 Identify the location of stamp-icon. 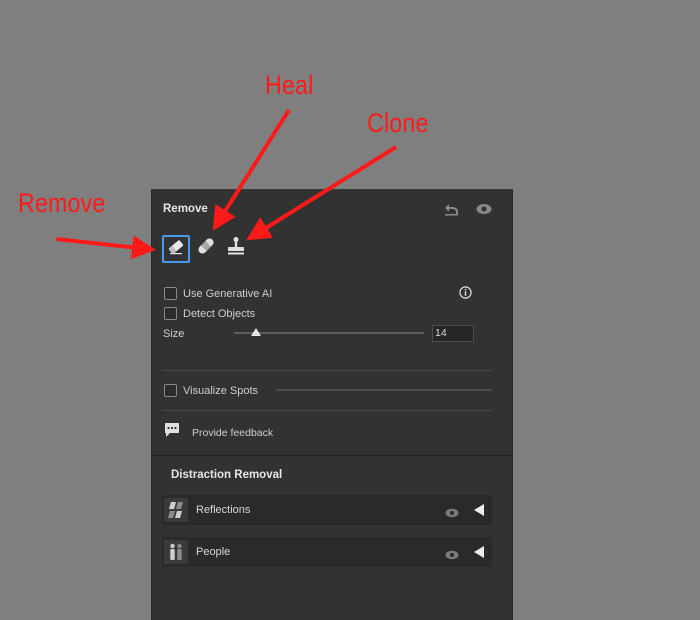
(236, 248).